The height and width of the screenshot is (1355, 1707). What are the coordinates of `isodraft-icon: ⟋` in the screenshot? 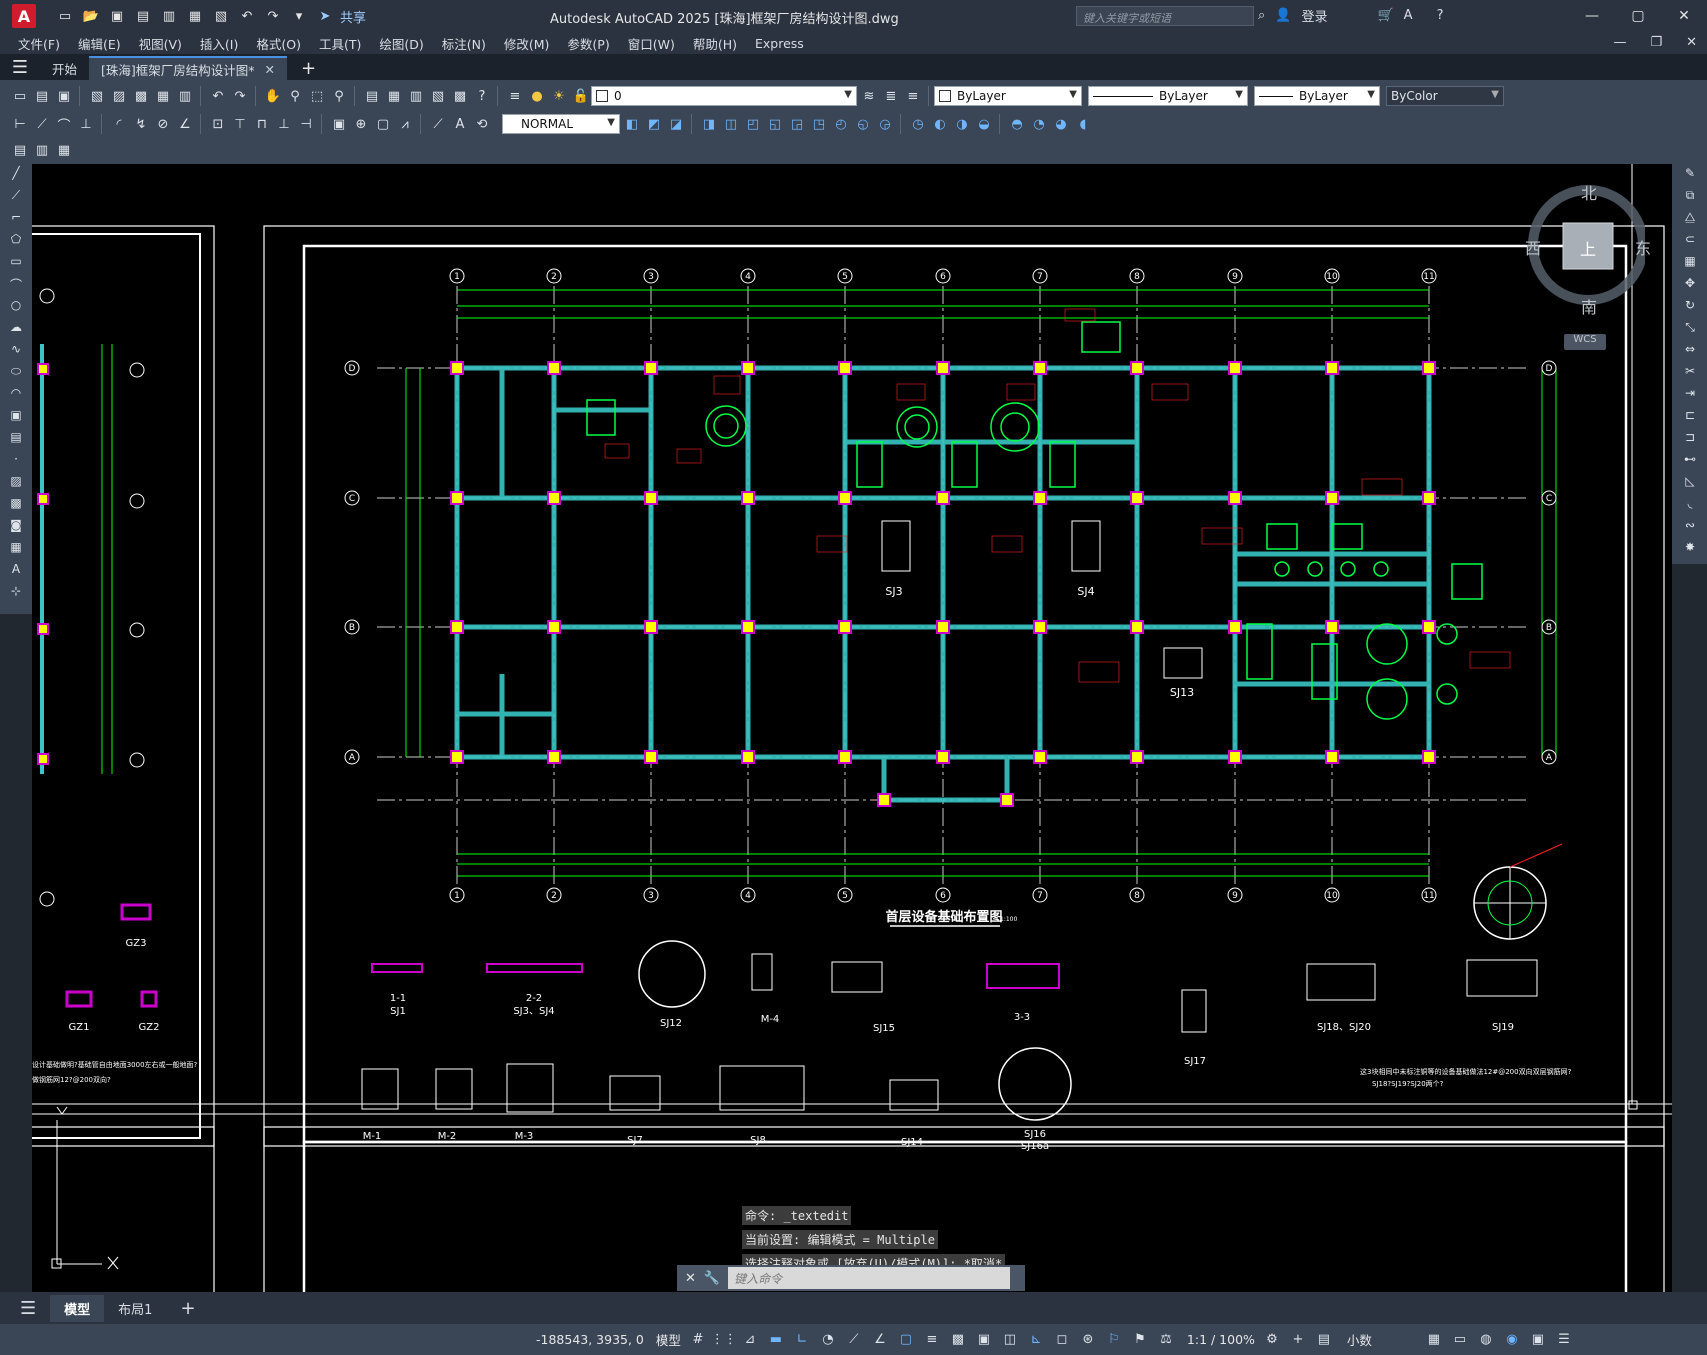 It's located at (854, 1340).